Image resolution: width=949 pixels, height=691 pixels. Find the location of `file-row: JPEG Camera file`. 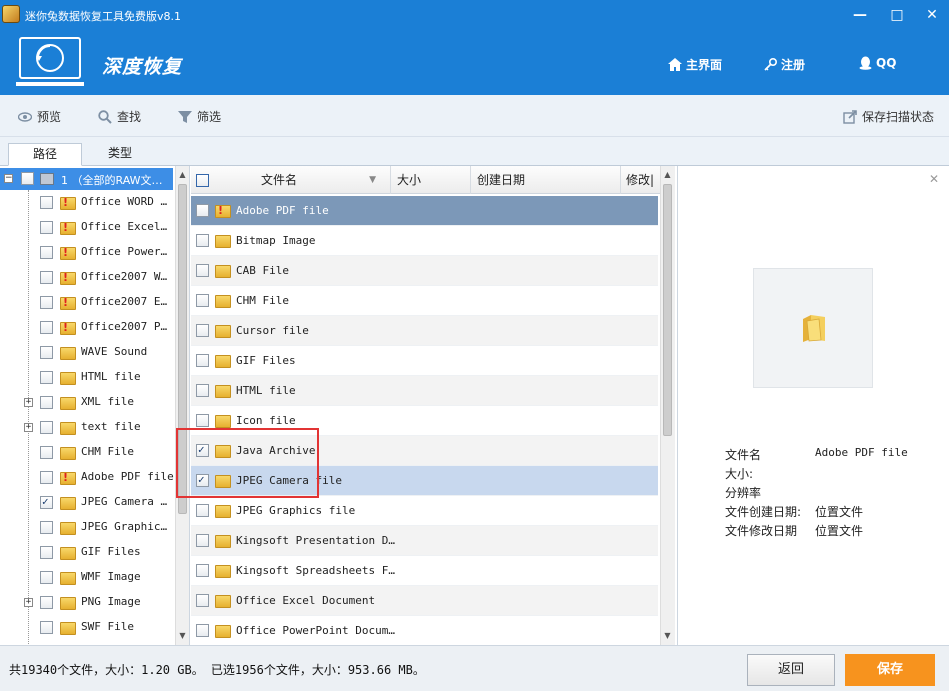

file-row: JPEG Camera file is located at coordinates (424, 481).